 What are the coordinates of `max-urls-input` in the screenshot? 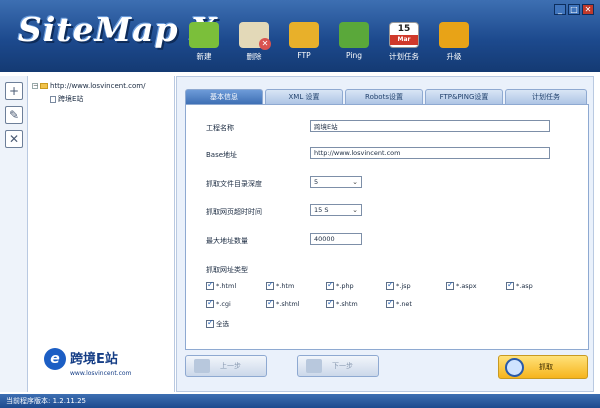 It's located at (336, 239).